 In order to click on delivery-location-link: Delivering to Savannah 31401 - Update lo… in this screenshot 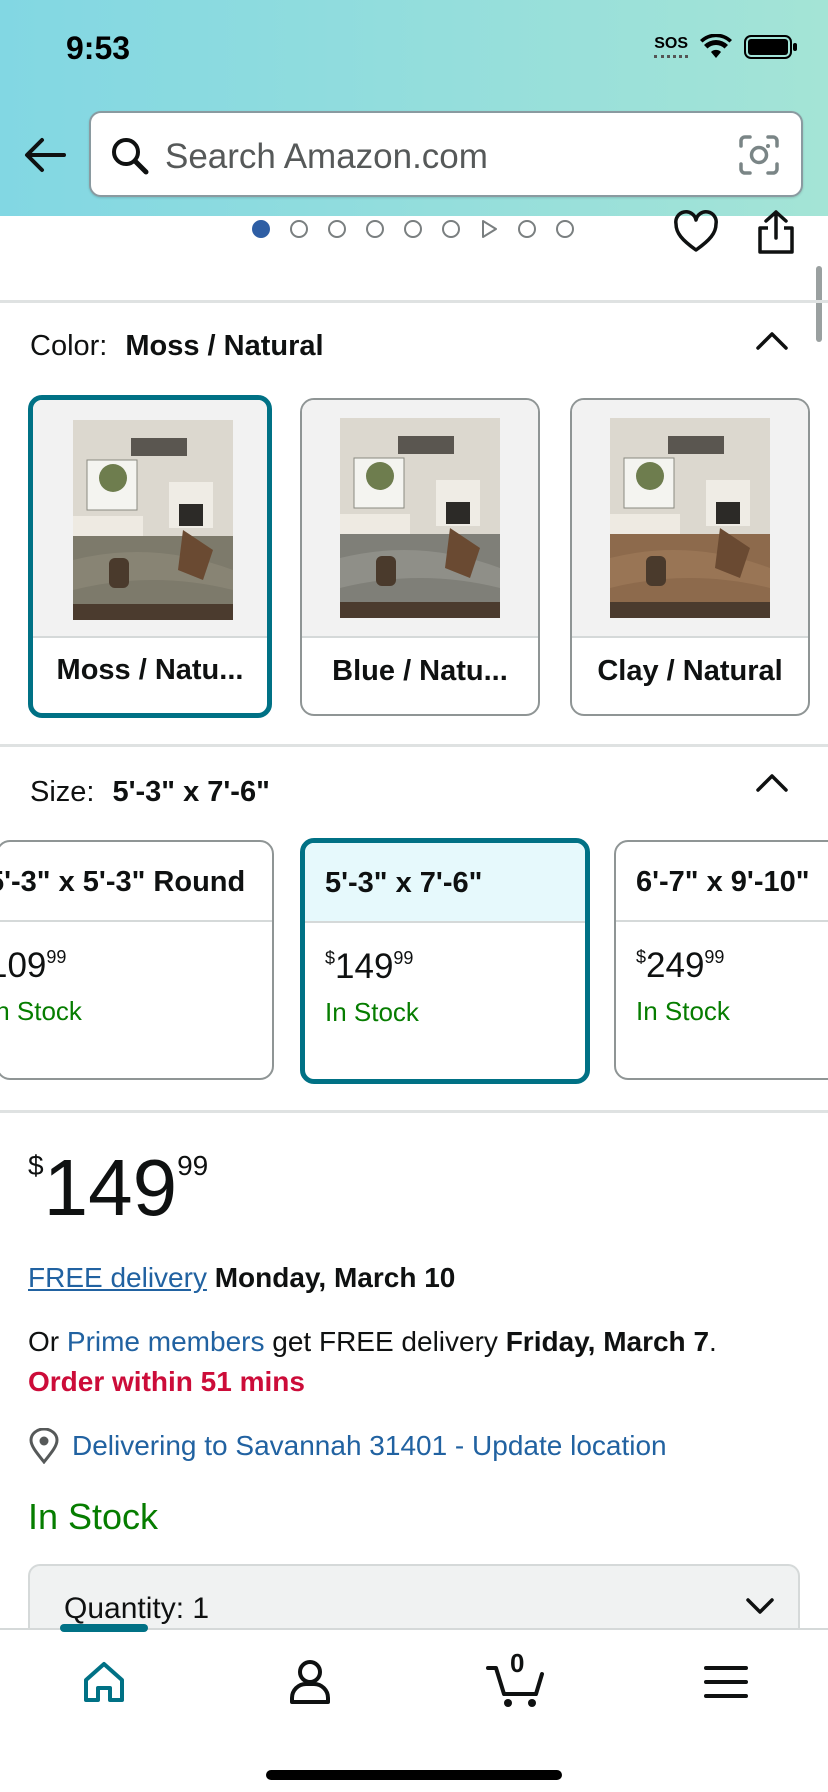, I will do `click(369, 1446)`.